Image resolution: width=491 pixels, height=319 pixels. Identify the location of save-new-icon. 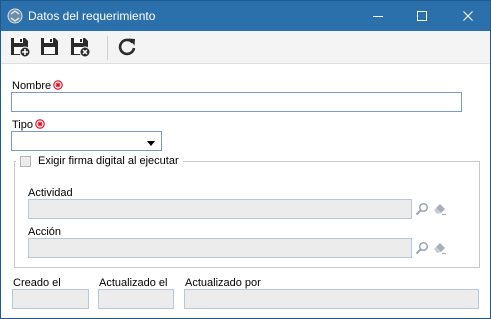
(21, 48).